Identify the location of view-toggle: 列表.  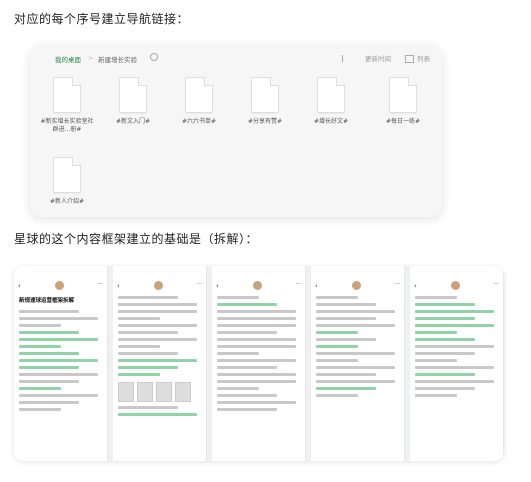
(417, 58).